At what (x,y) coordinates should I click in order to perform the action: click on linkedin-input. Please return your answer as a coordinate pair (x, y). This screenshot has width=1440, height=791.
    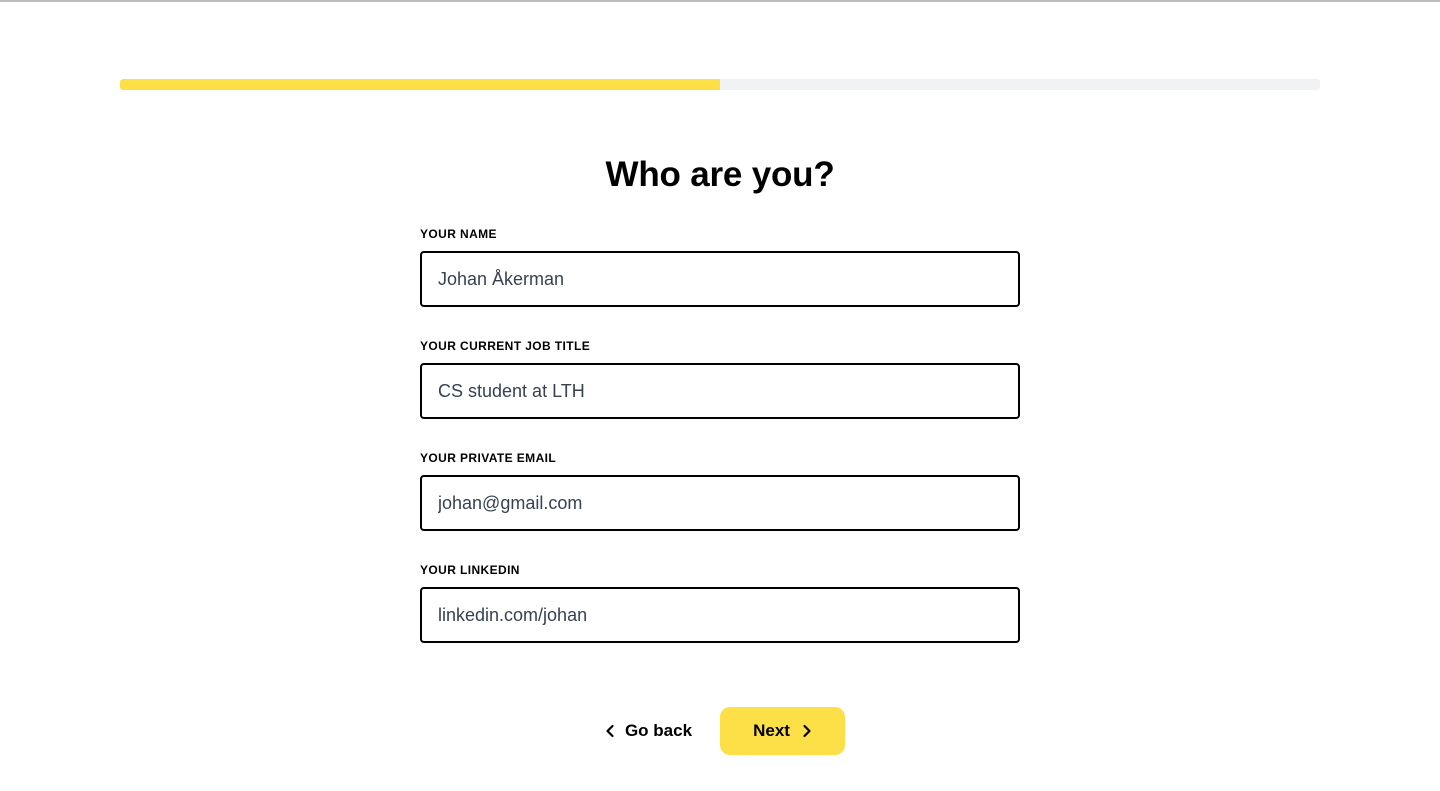
    Looking at the image, I should click on (720, 615).